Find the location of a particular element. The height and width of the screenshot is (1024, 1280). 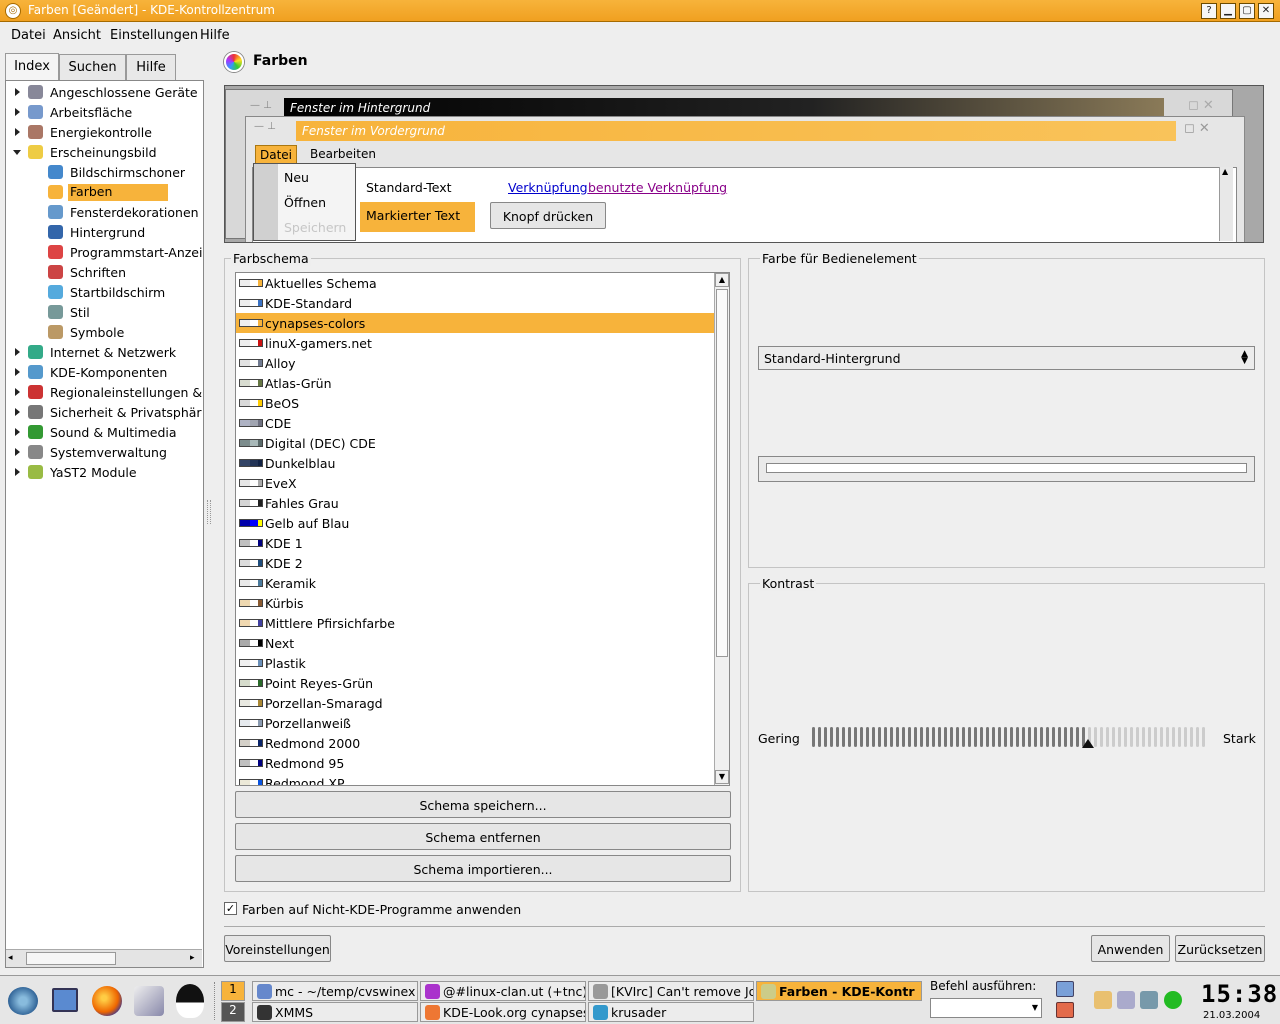

taskbar-task: [KVIrc] Can't remove Jo is located at coordinates (671, 991).